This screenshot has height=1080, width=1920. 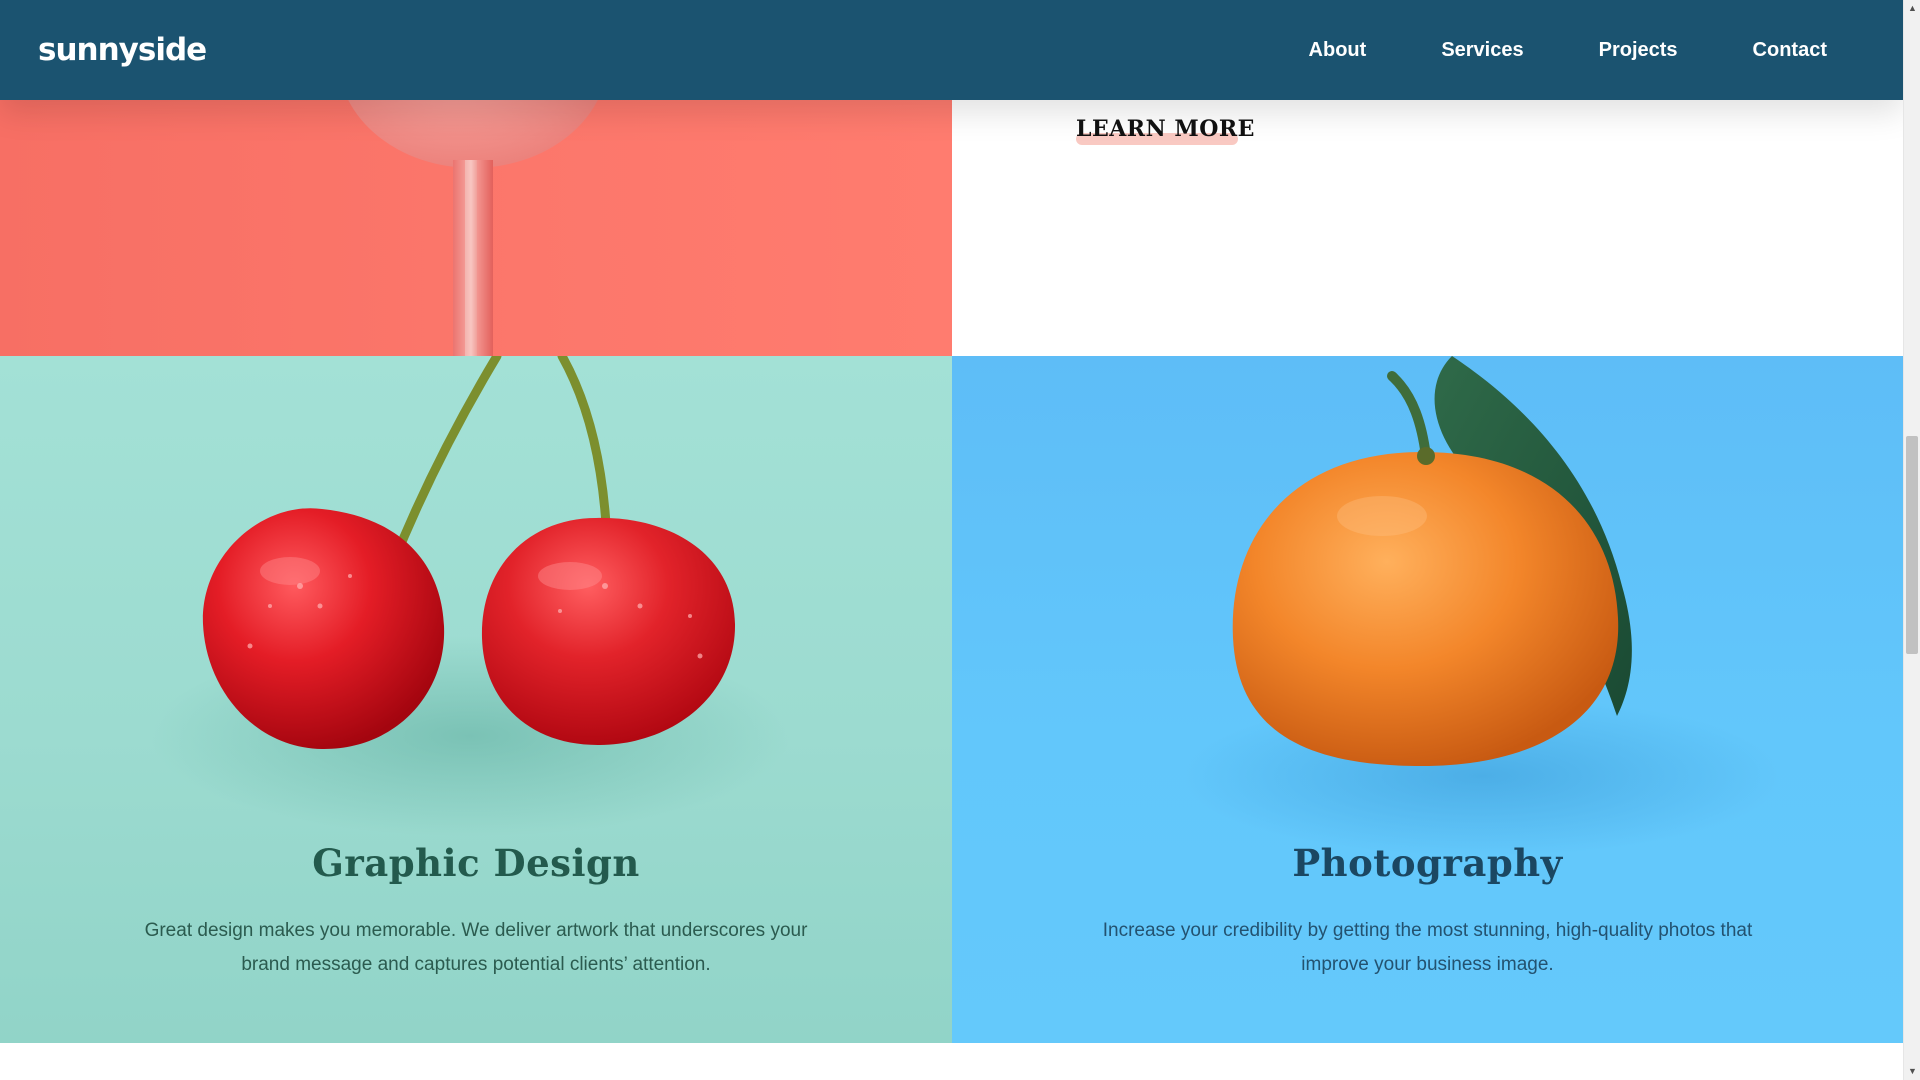 I want to click on photography-title: Photography, so click(x=1427, y=863).